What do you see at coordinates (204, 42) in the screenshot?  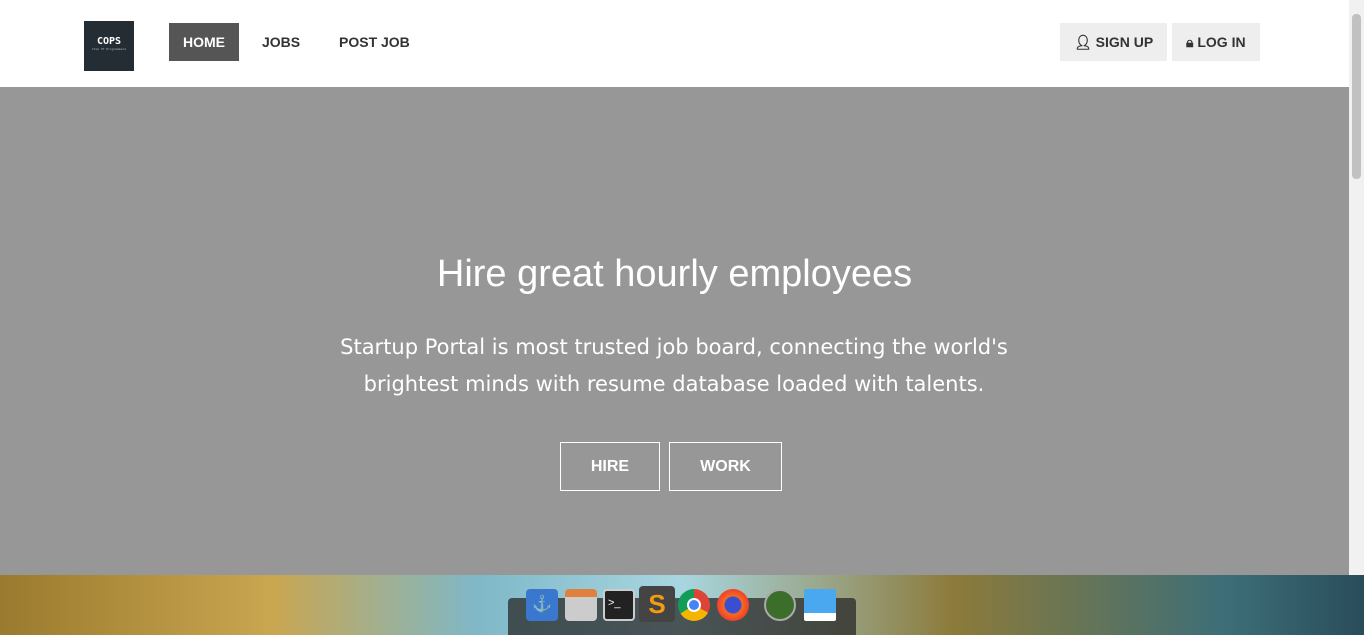 I see `nav-home: HOME` at bounding box center [204, 42].